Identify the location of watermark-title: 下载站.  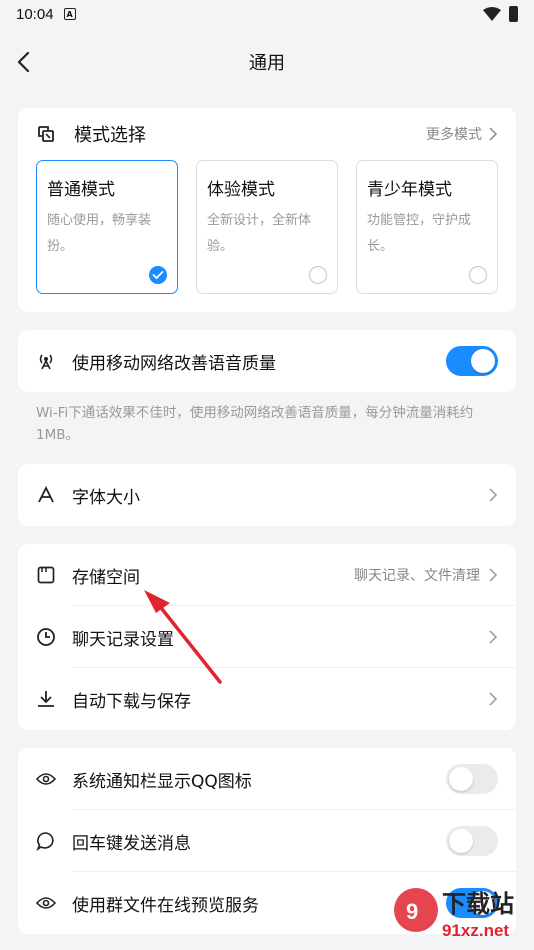
(478, 904).